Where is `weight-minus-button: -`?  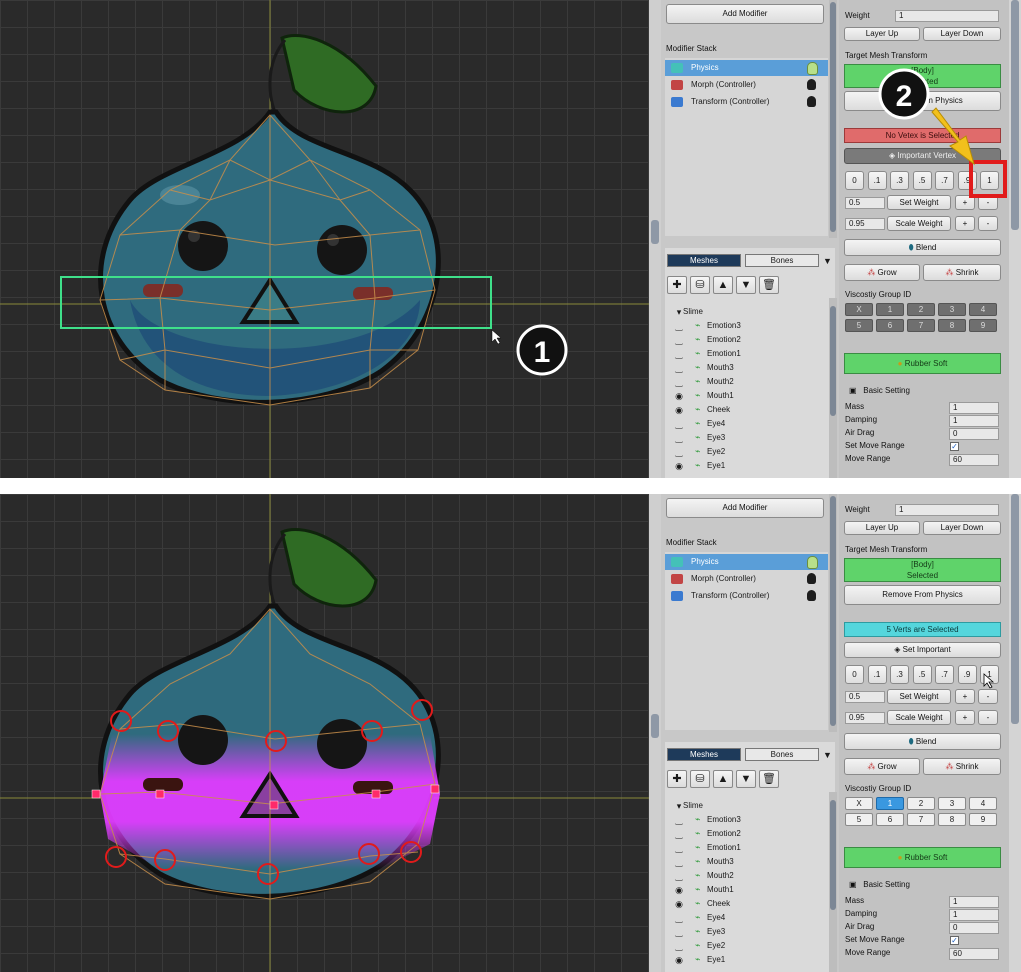
weight-minus-button: - is located at coordinates (988, 696).